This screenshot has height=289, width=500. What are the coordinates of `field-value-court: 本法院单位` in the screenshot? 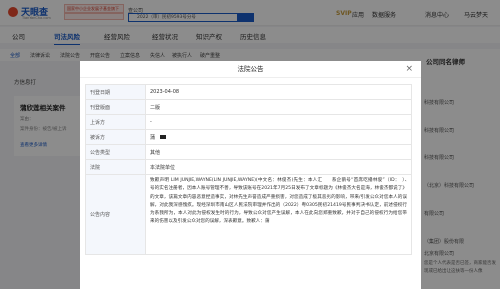 It's located at (278, 167).